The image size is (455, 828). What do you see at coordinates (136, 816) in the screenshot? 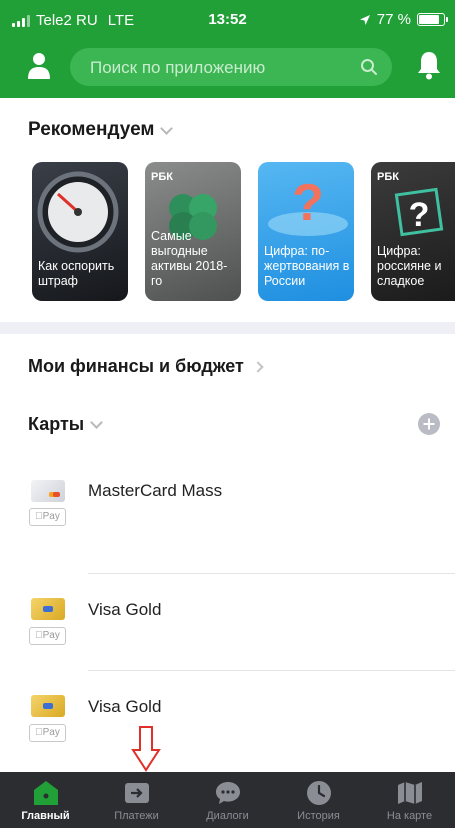
I see `tab-label: Платежи` at bounding box center [136, 816].